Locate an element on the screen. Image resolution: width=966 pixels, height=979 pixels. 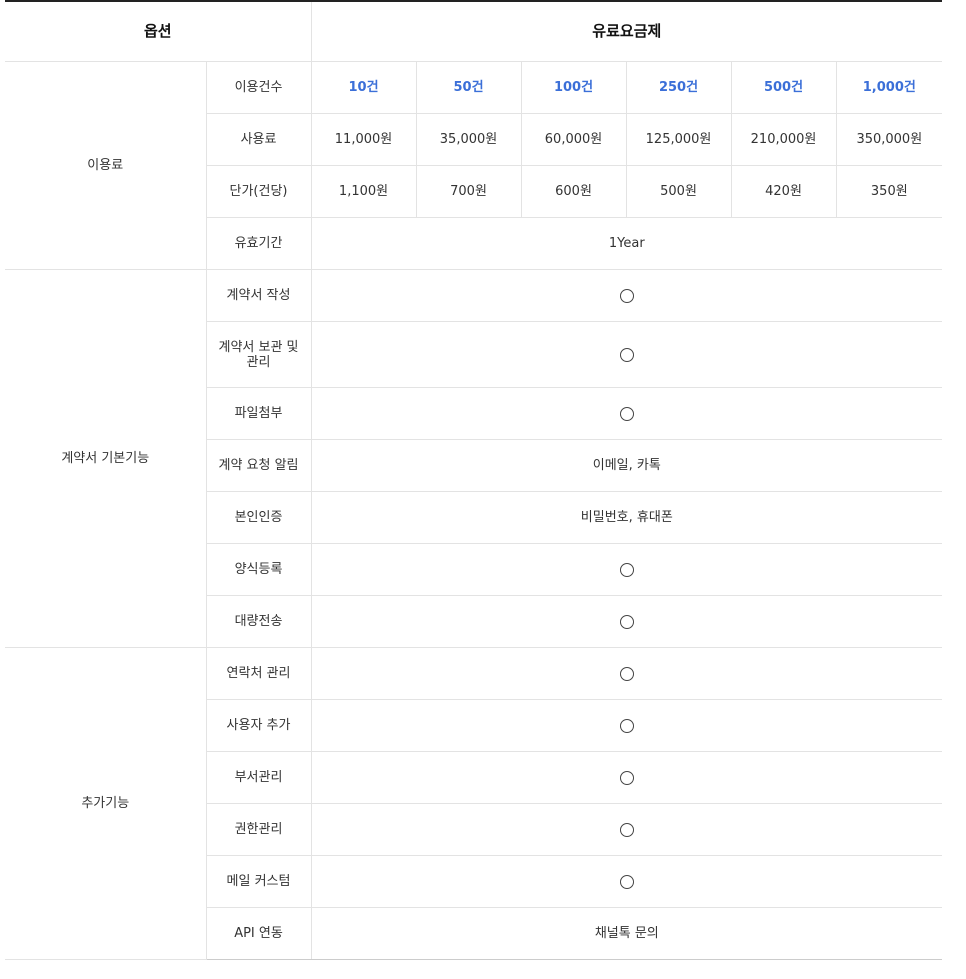
feature-label: 대량전송 is located at coordinates (258, 621).